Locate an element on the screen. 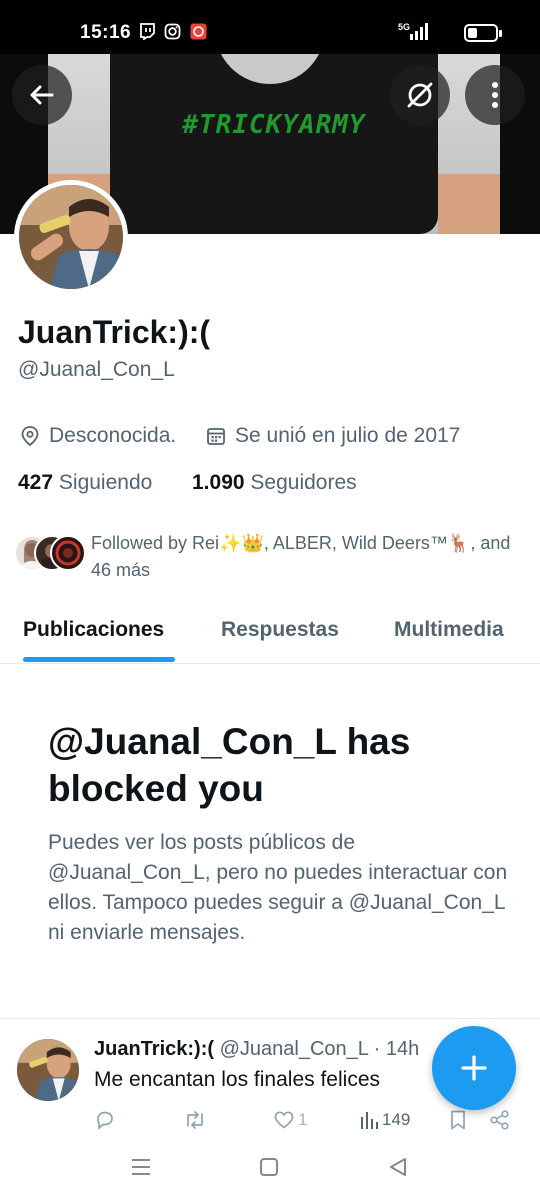 This screenshot has width=540, height=1200. tab-respuestas: Respuestas is located at coordinates (280, 630).